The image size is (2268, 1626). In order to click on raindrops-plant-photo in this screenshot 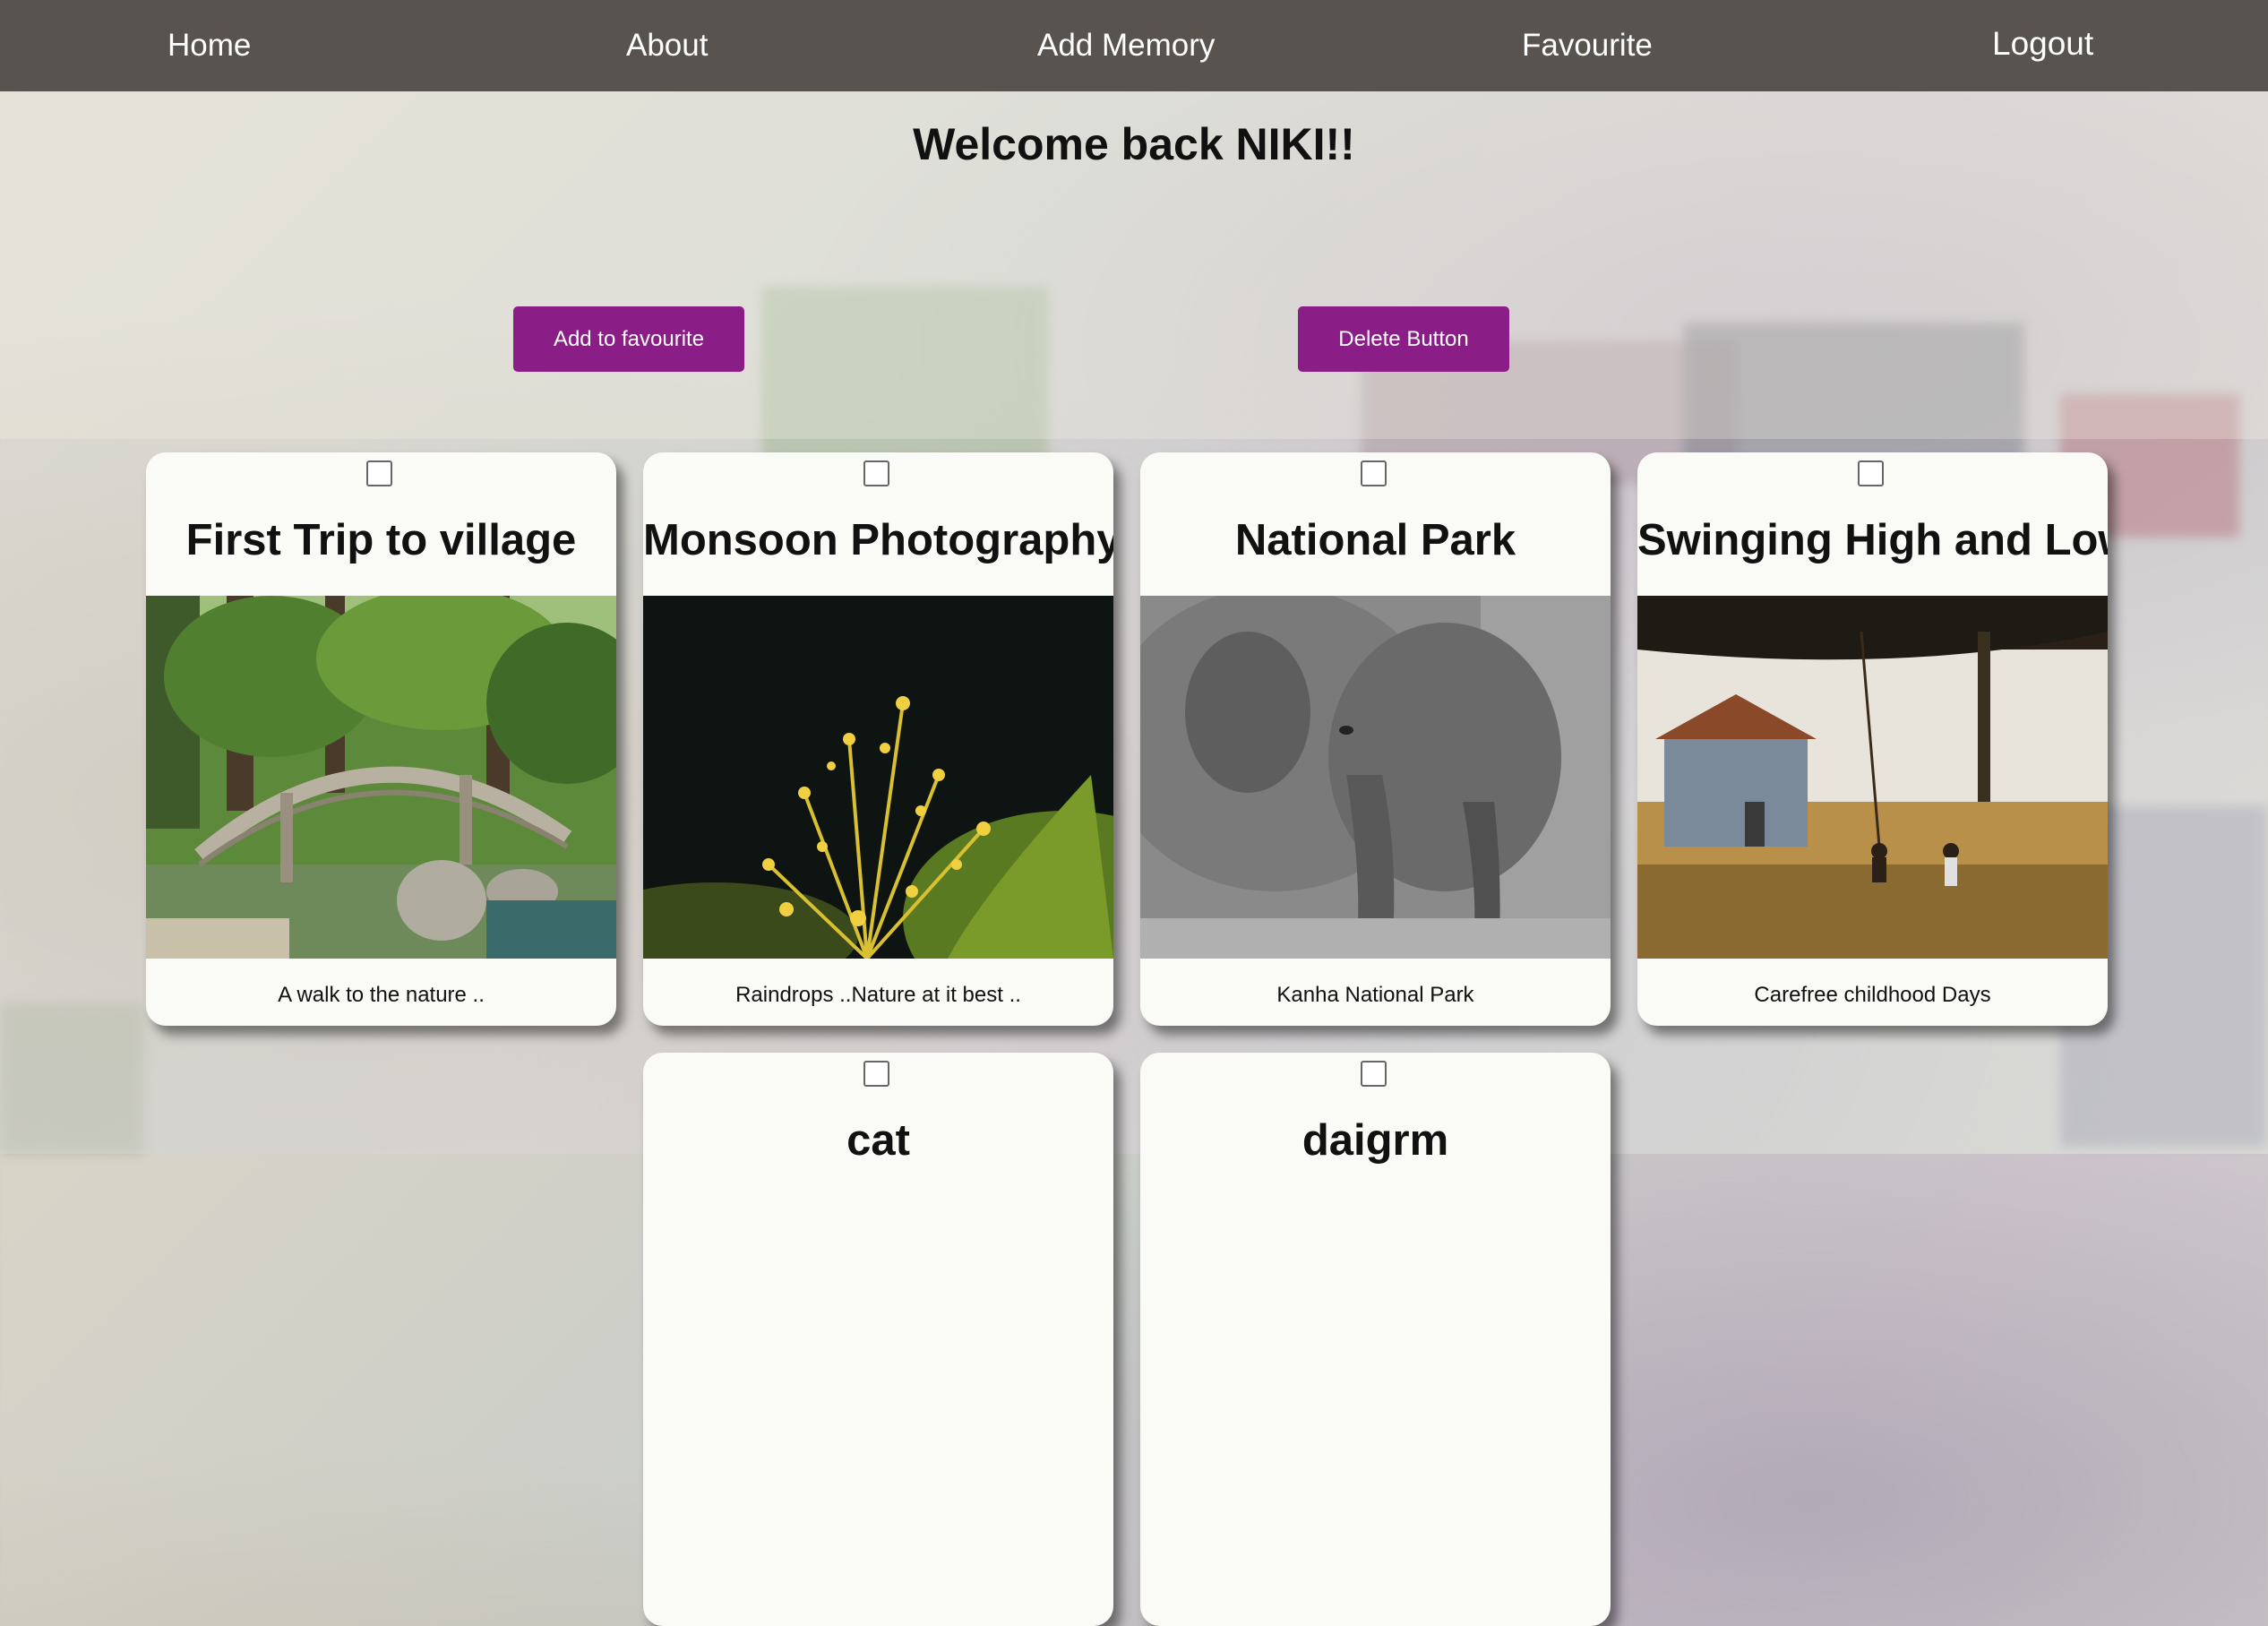, I will do `click(878, 778)`.